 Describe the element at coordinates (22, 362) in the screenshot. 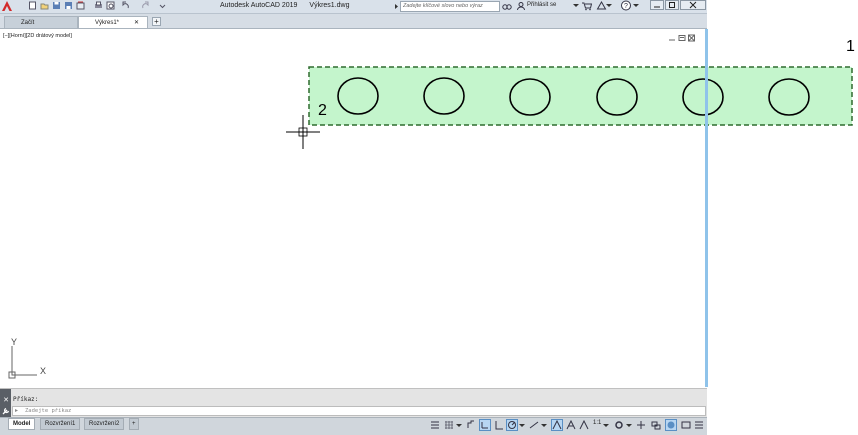

I see `ucs-icon` at that location.